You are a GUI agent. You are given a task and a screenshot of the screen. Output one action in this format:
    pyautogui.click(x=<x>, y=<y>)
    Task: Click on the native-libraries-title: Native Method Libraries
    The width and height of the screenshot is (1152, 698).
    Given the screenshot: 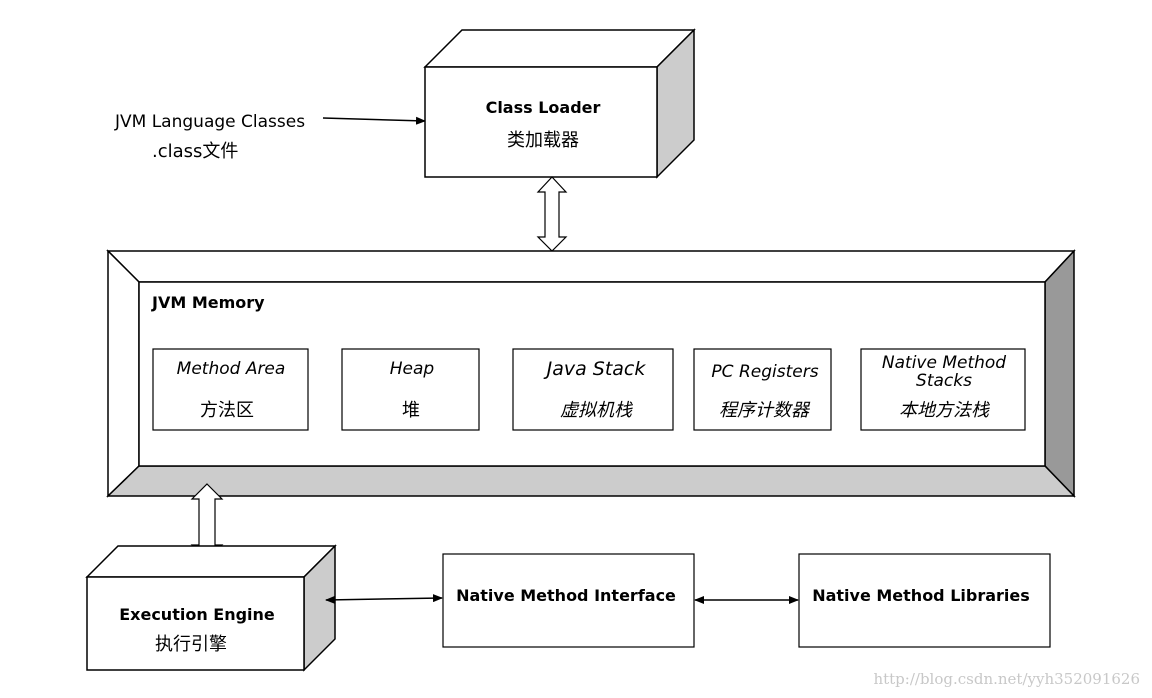 What is the action you would take?
    pyautogui.click(x=921, y=595)
    